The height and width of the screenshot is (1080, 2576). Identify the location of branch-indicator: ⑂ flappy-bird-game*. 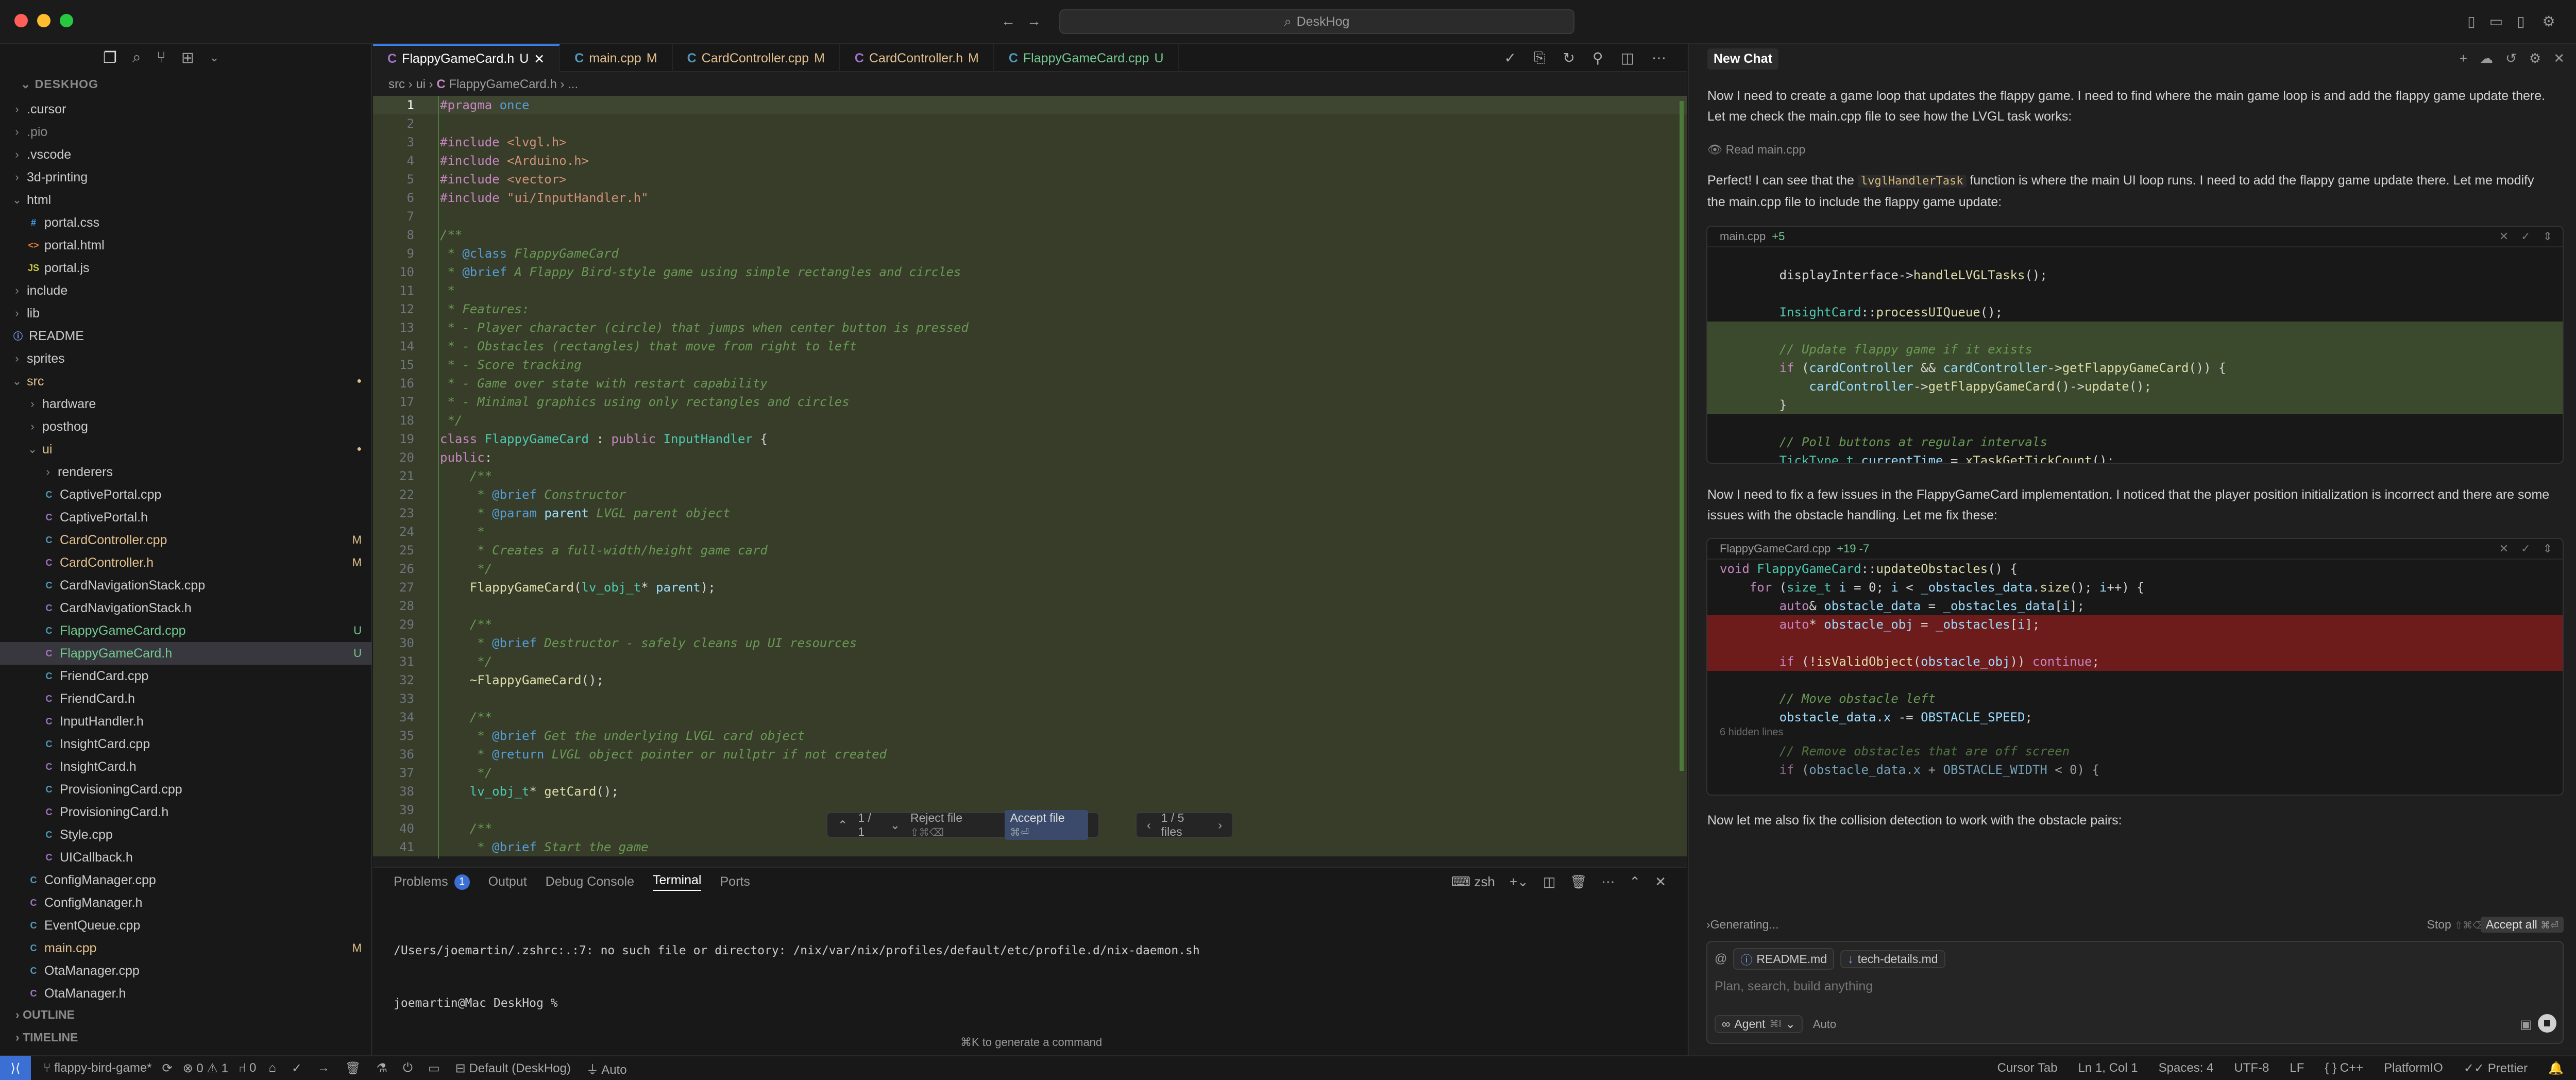
(97, 1068).